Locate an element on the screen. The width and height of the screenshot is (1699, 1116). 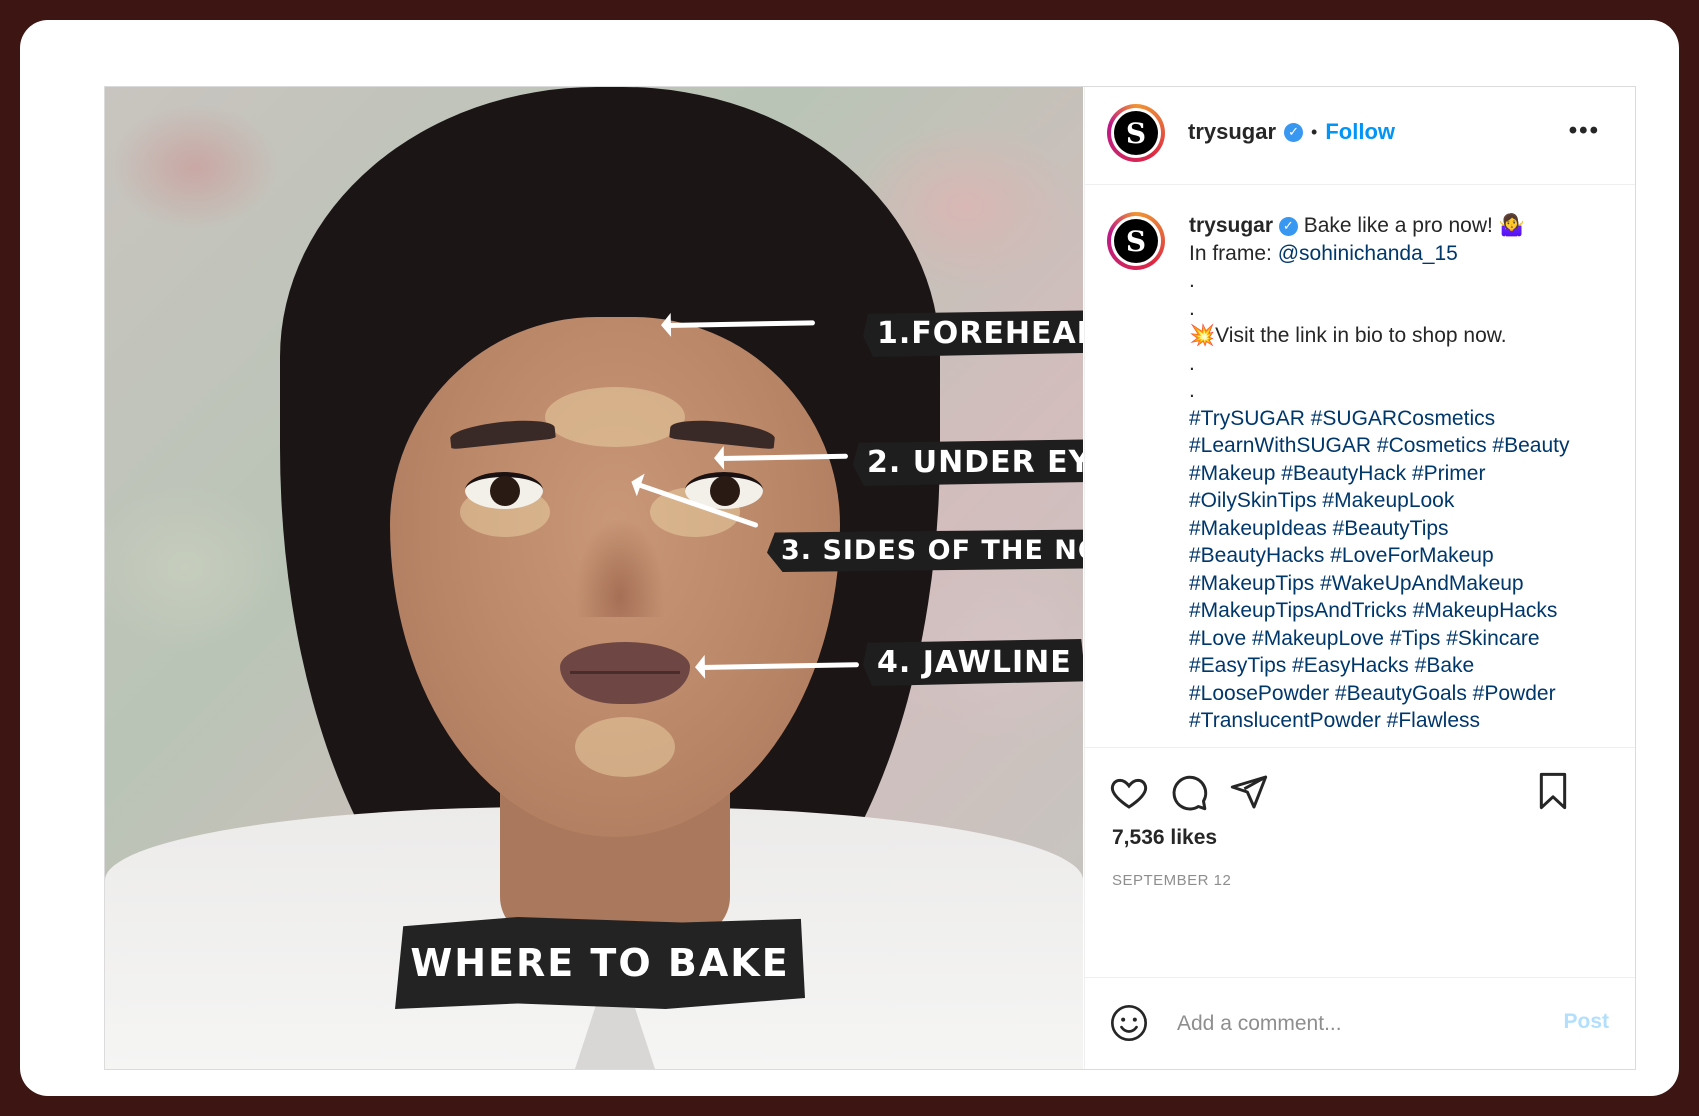
hashtag-line: #TranslucentPowder #Flawless is located at coordinates (1399, 721).